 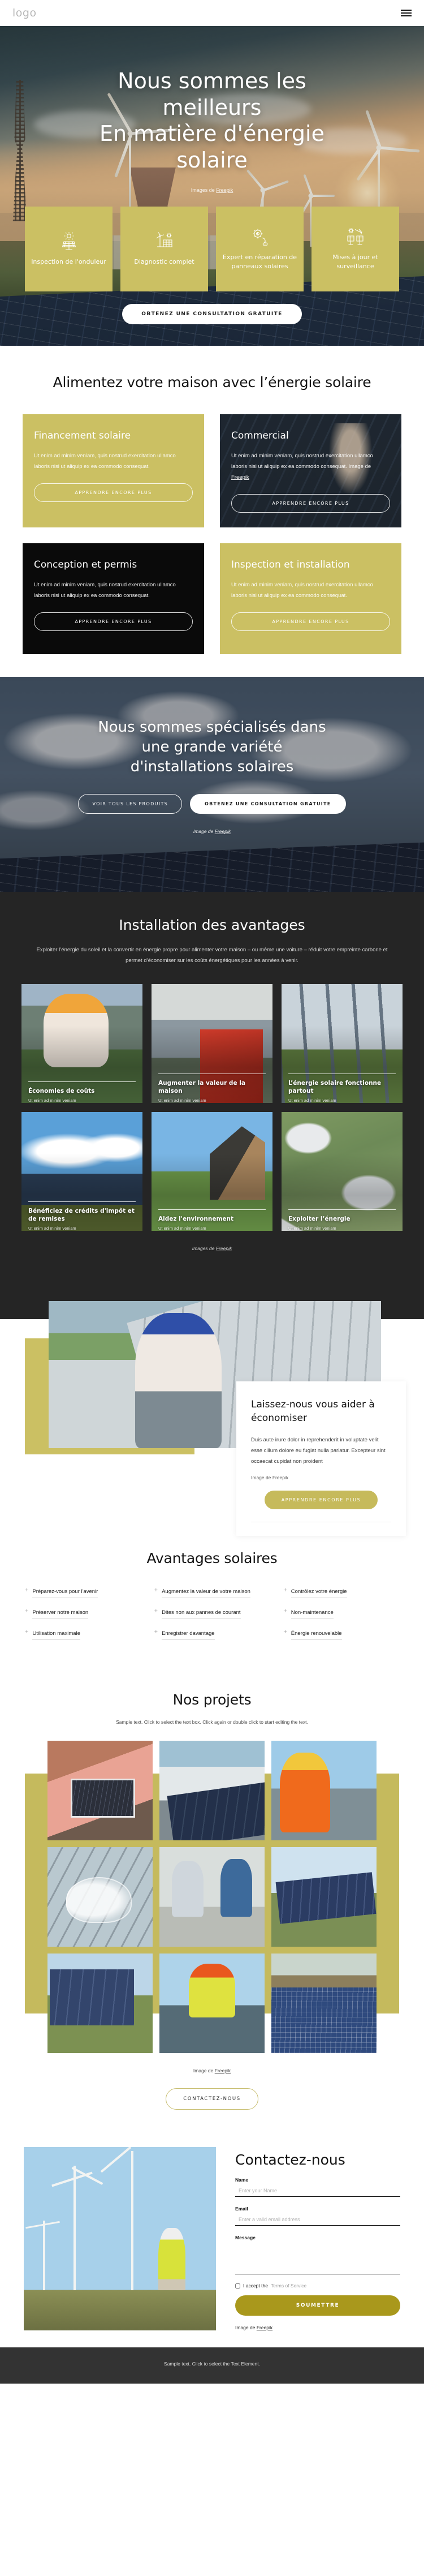 I want to click on benefit-card-title: Augmenter la valeur de la maison, so click(x=201, y=1086).